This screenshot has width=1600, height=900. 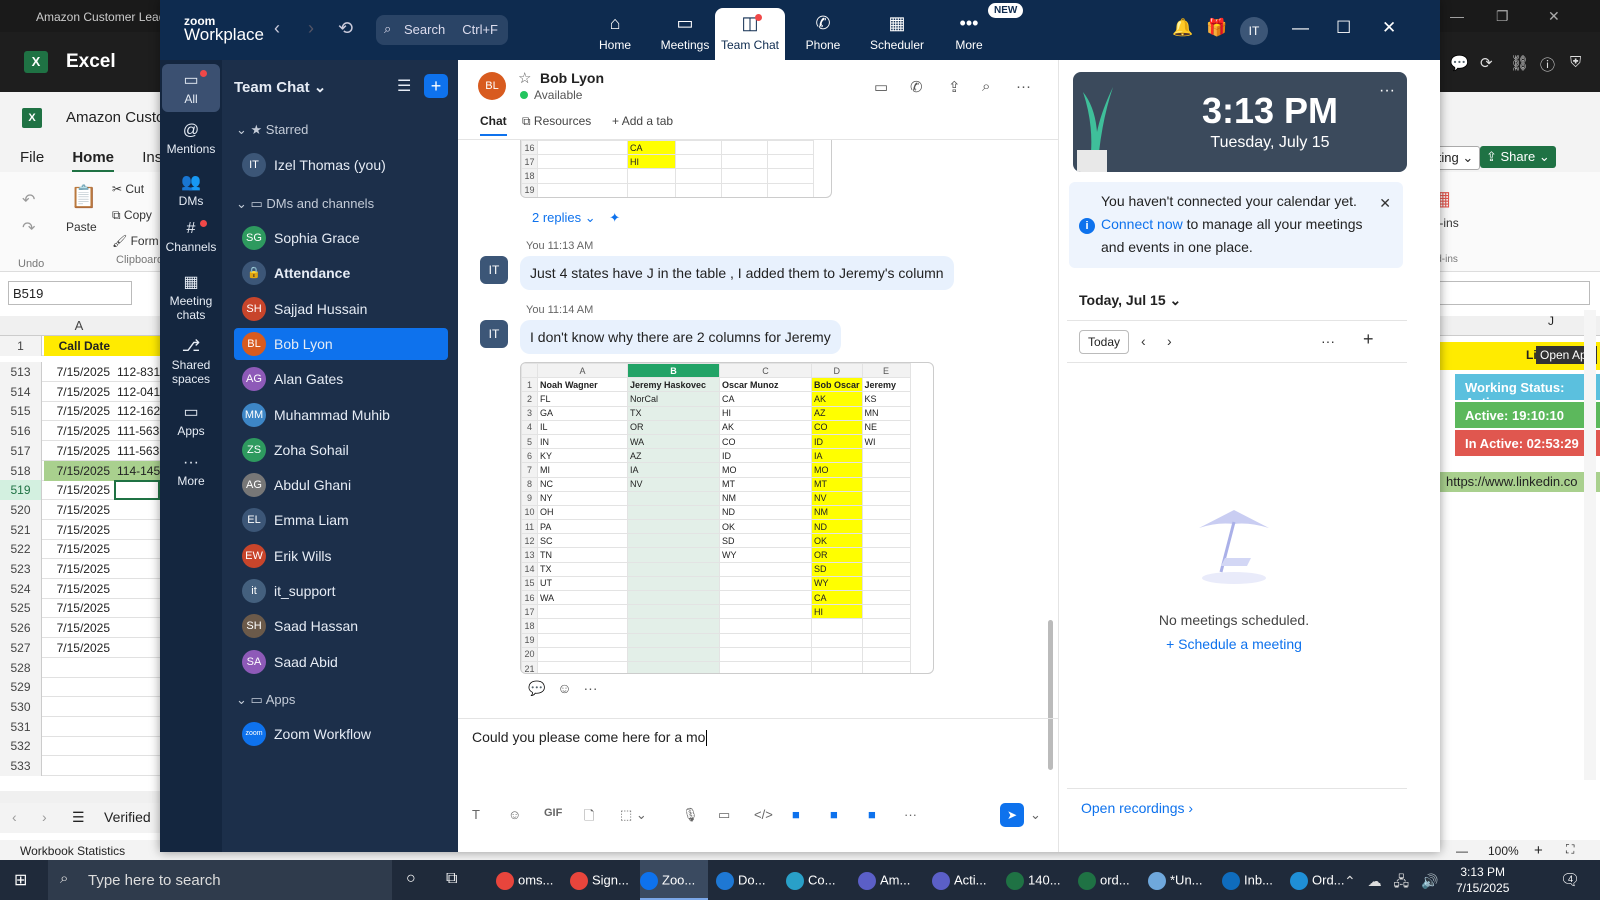 I want to click on row-number: 530, so click(x=21, y=706).